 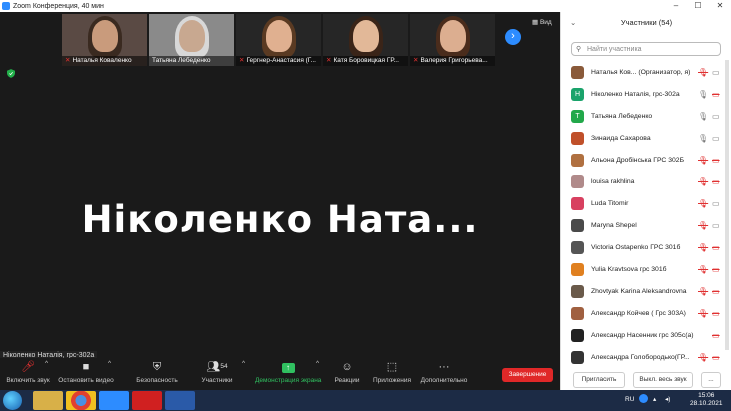 I want to click on end-meeting-button: Завершение, so click(x=527, y=375).